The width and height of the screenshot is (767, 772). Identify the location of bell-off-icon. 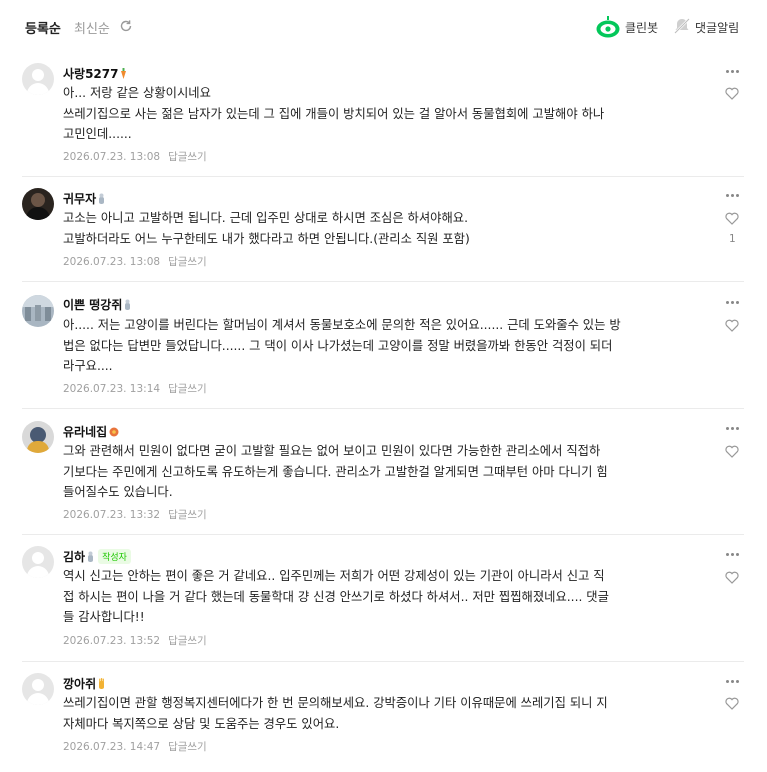
(682, 26).